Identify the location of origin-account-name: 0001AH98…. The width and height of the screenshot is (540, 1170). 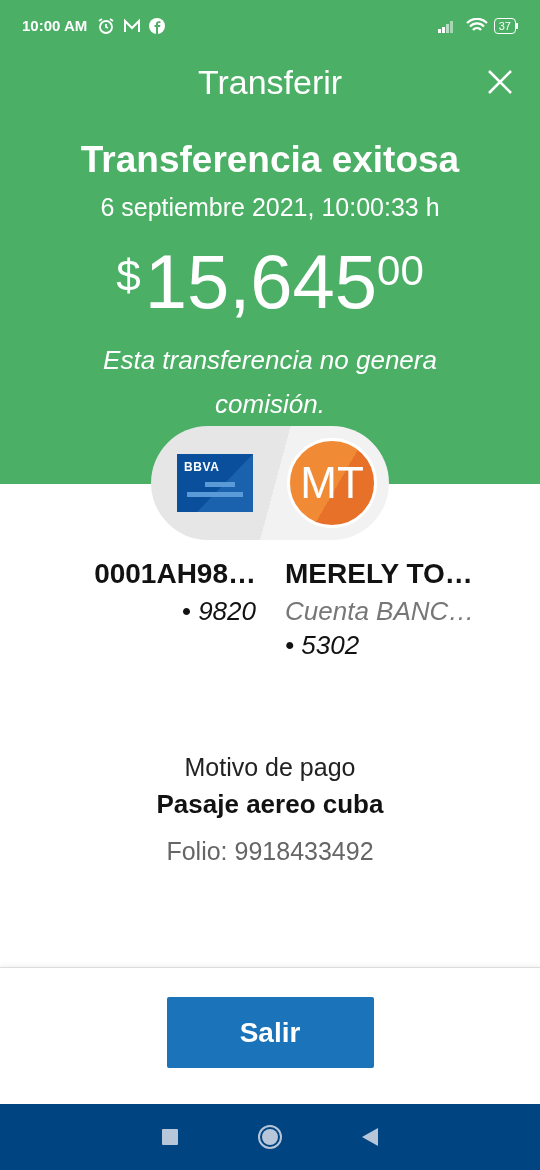
(175, 574).